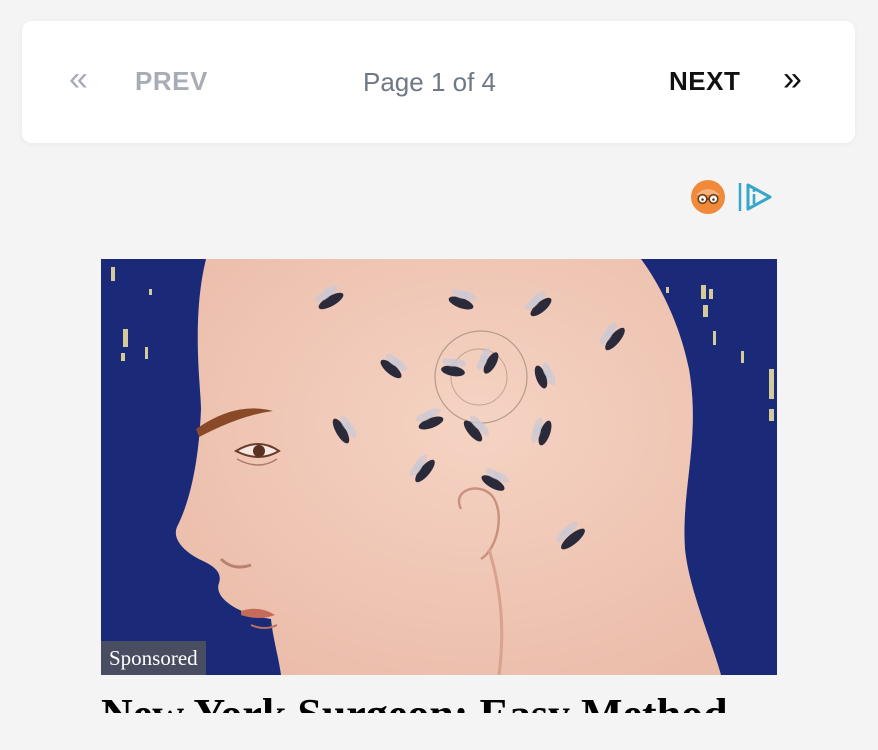  What do you see at coordinates (755, 197) in the screenshot?
I see `adchoices-icon` at bounding box center [755, 197].